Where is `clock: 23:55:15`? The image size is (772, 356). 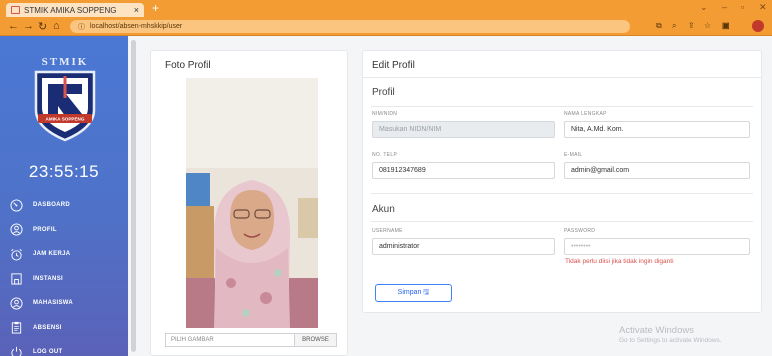 clock: 23:55:15 is located at coordinates (64, 171).